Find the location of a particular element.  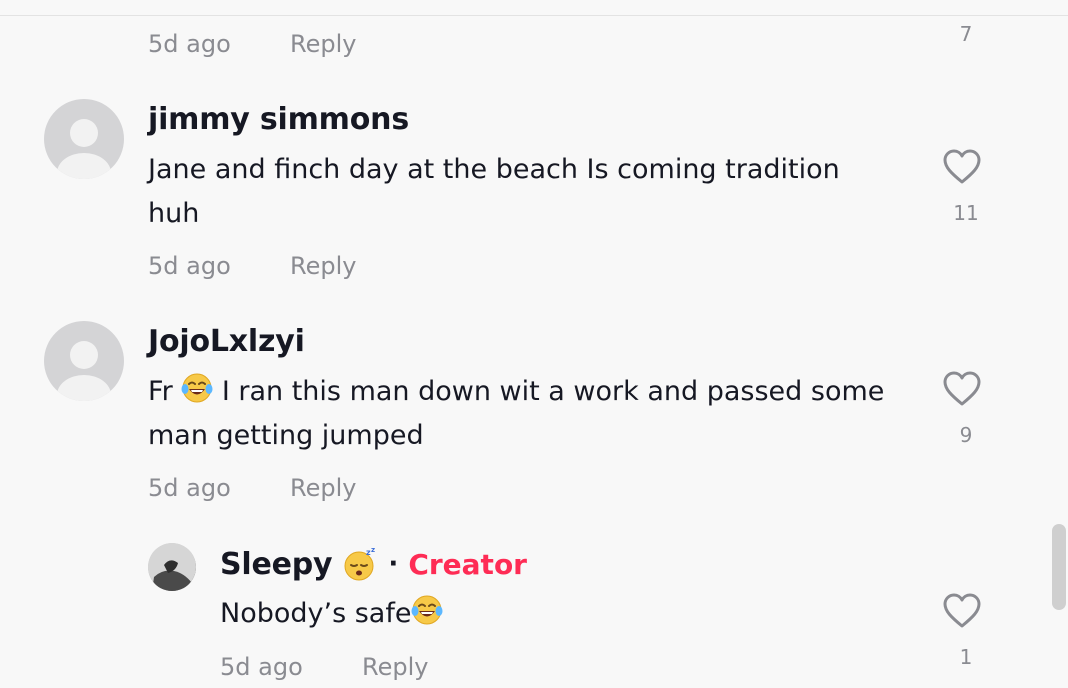

reply-username: Sleepy is located at coordinates (276, 564).